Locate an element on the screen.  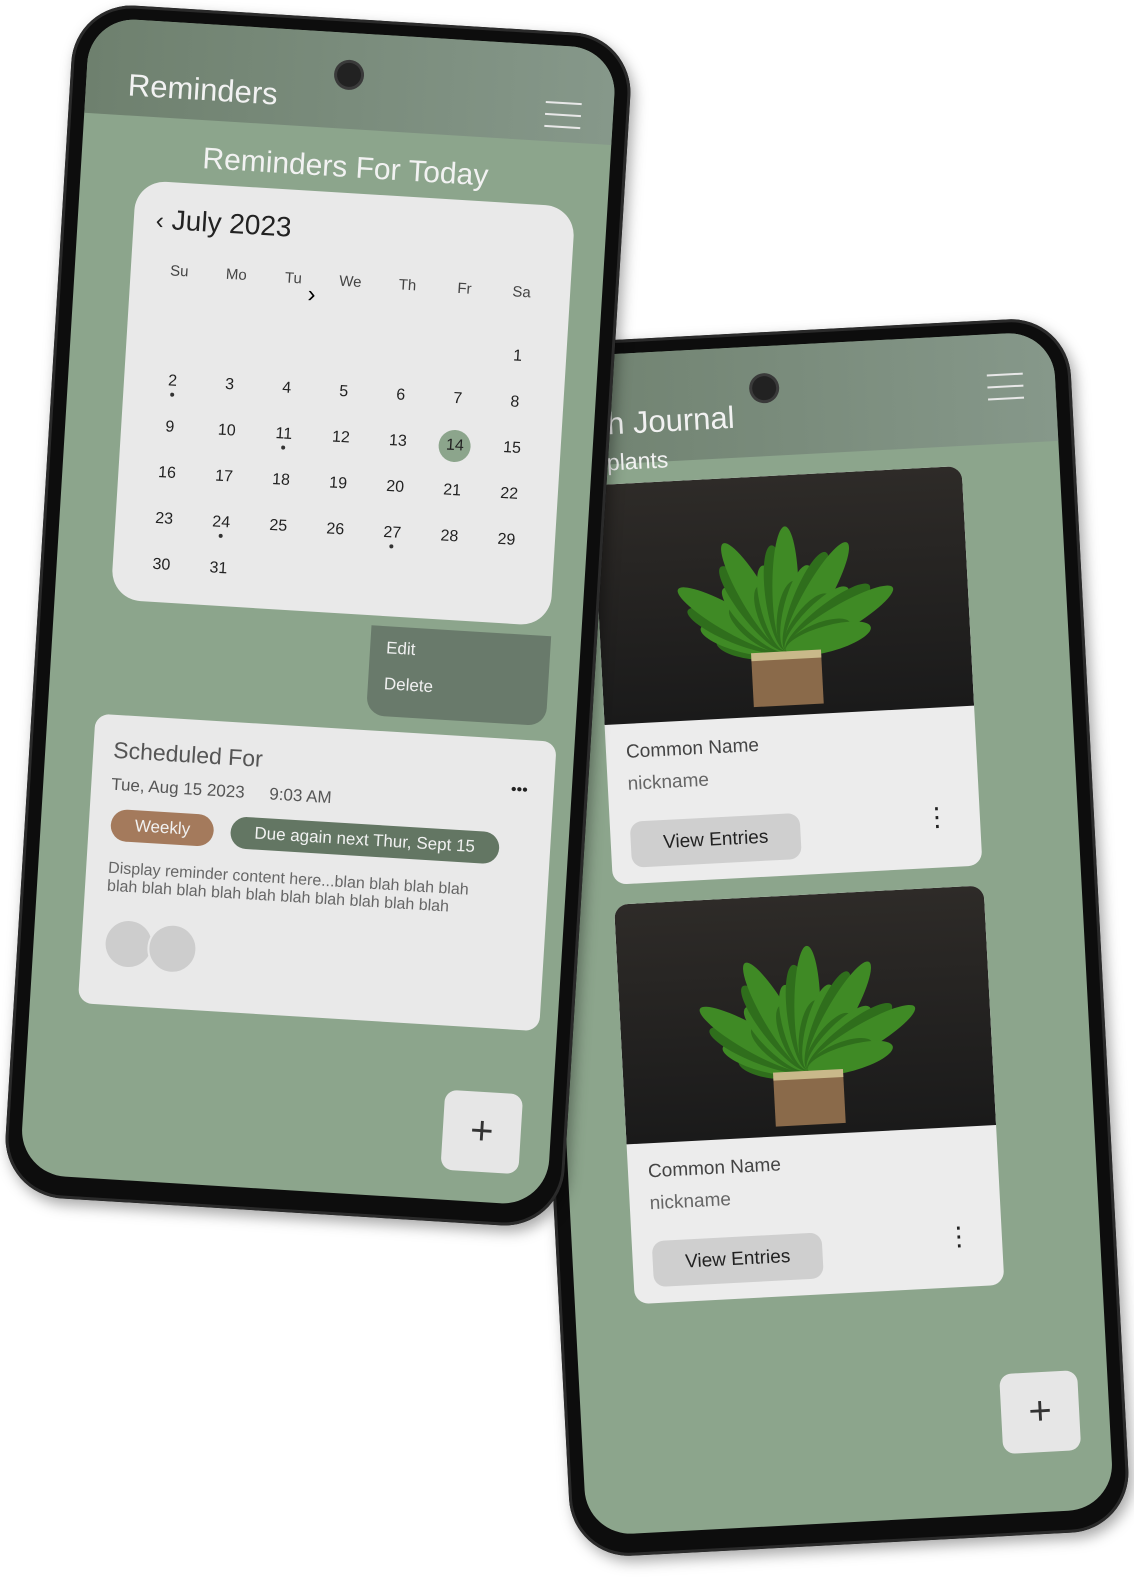
calendar-day: 19 is located at coordinates (337, 497).